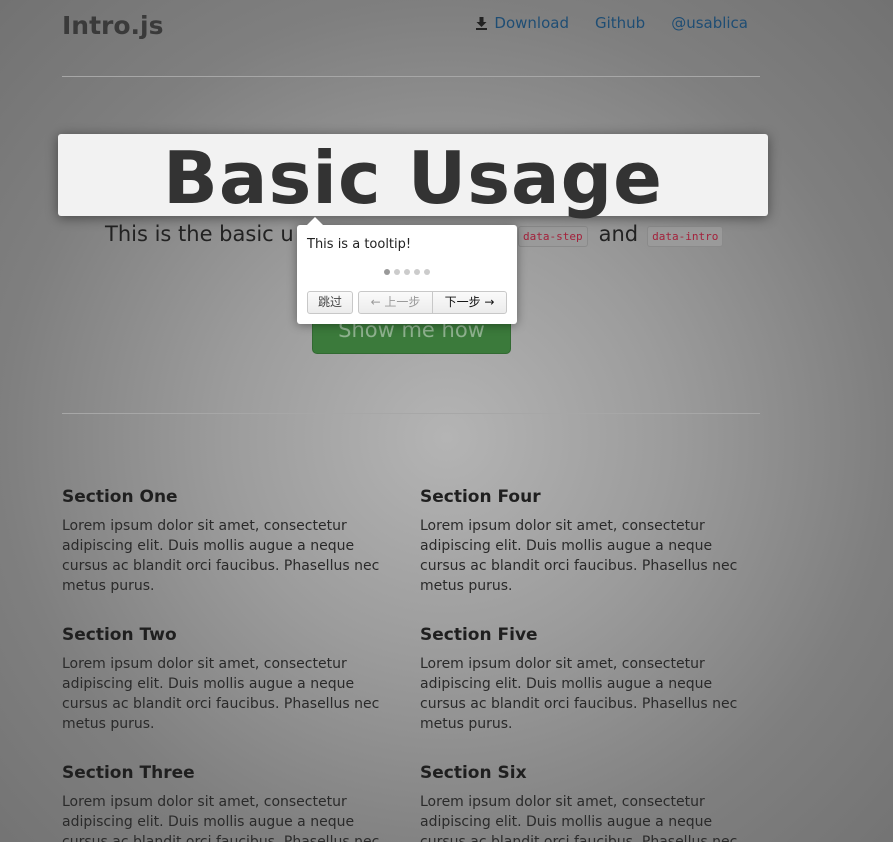 This screenshot has width=893, height=842. What do you see at coordinates (113, 25) in the screenshot?
I see `brand-logo: Intro.js` at bounding box center [113, 25].